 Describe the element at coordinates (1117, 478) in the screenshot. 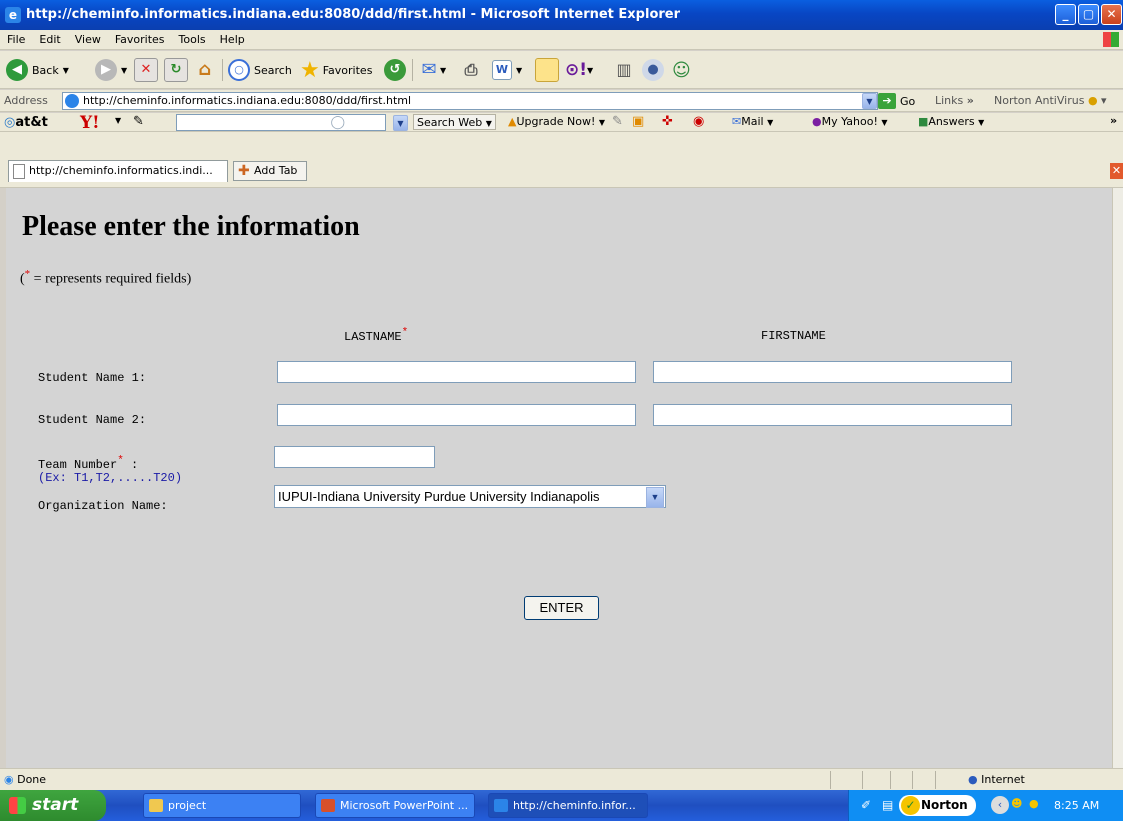

I see `vertical-scrollbar` at that location.